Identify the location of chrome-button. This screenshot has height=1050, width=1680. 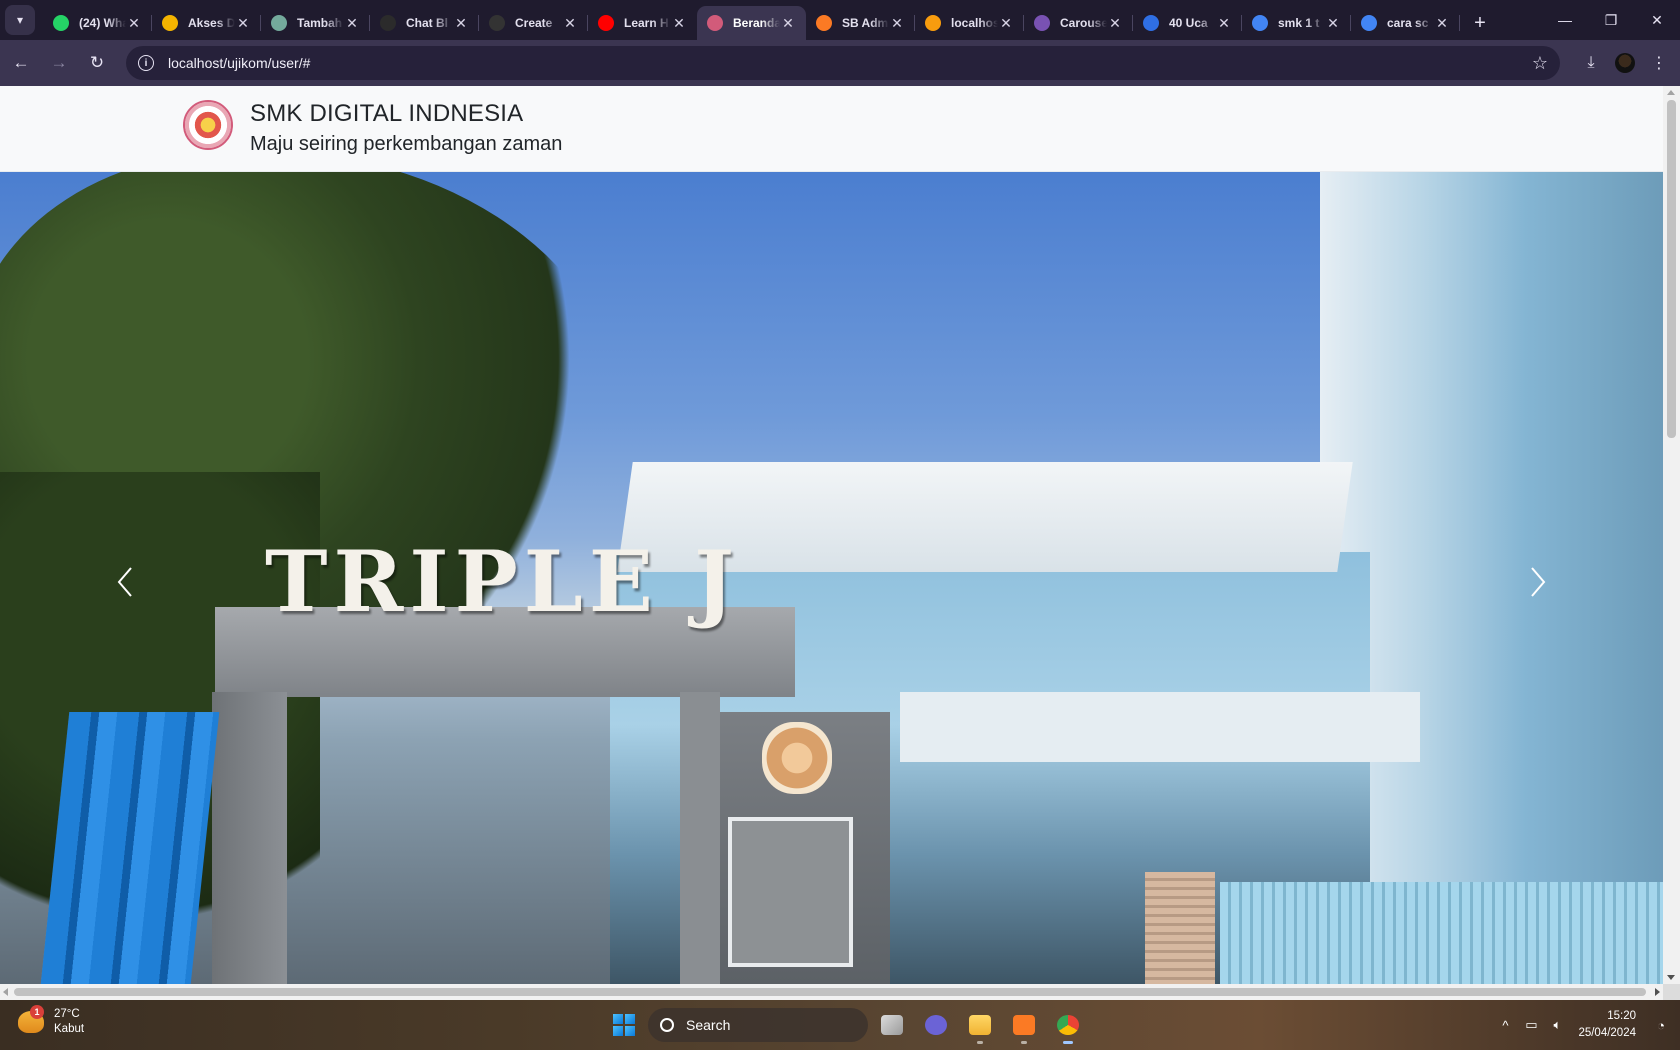
(1068, 1025).